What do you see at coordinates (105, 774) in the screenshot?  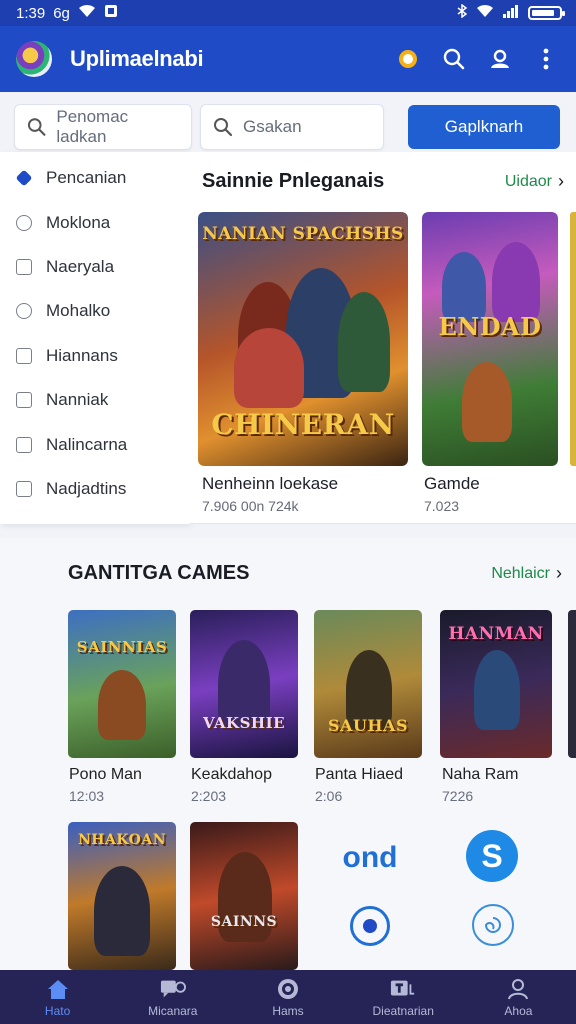 I see `game-title: Pono Man` at bounding box center [105, 774].